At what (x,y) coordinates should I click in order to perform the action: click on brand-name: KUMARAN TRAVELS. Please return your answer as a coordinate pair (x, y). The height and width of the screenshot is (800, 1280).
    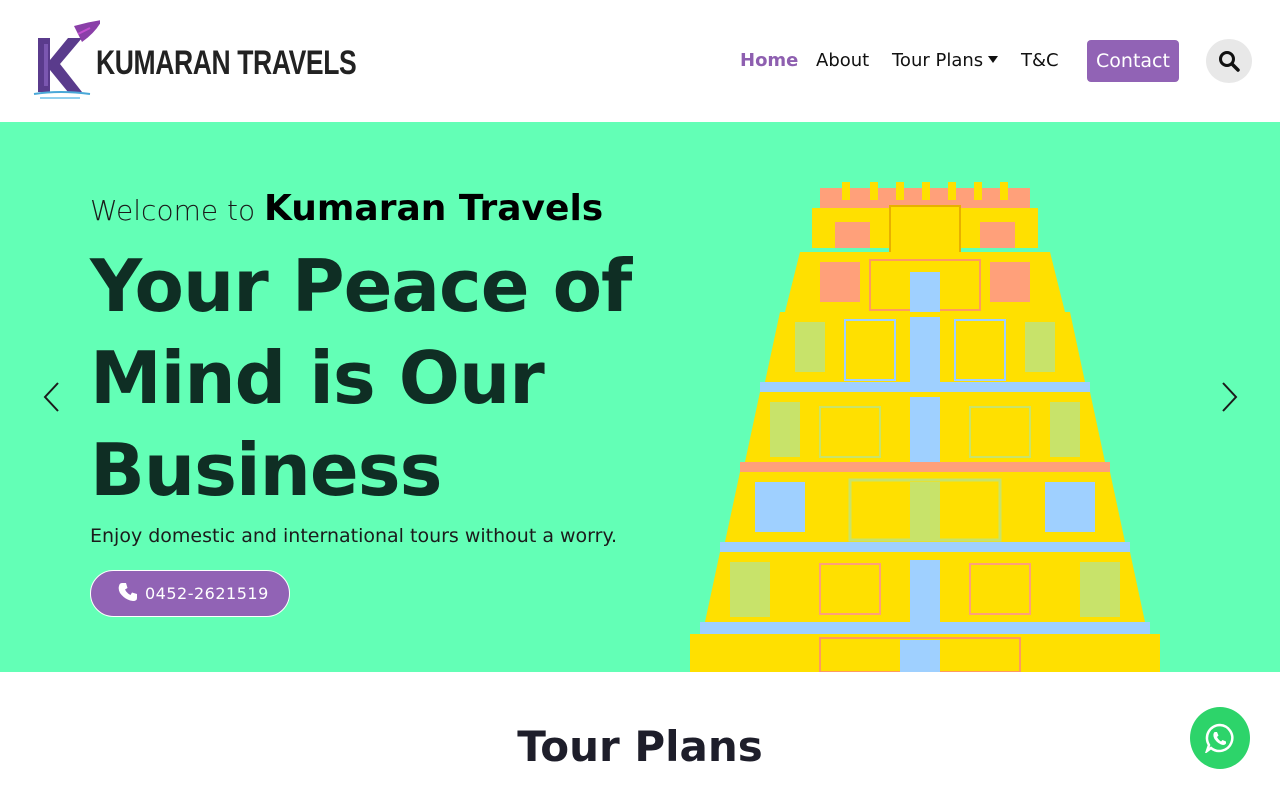
    Looking at the image, I should click on (226, 63).